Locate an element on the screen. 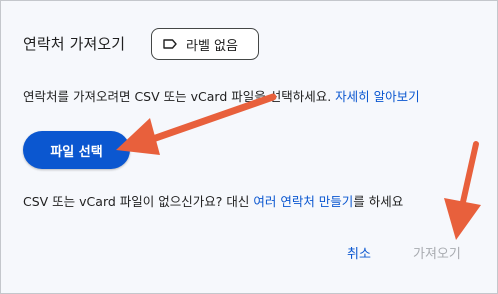  alternative-text-before: CSV 또는 vCard 파일이 없으신가요? 대신 is located at coordinates (138, 201).